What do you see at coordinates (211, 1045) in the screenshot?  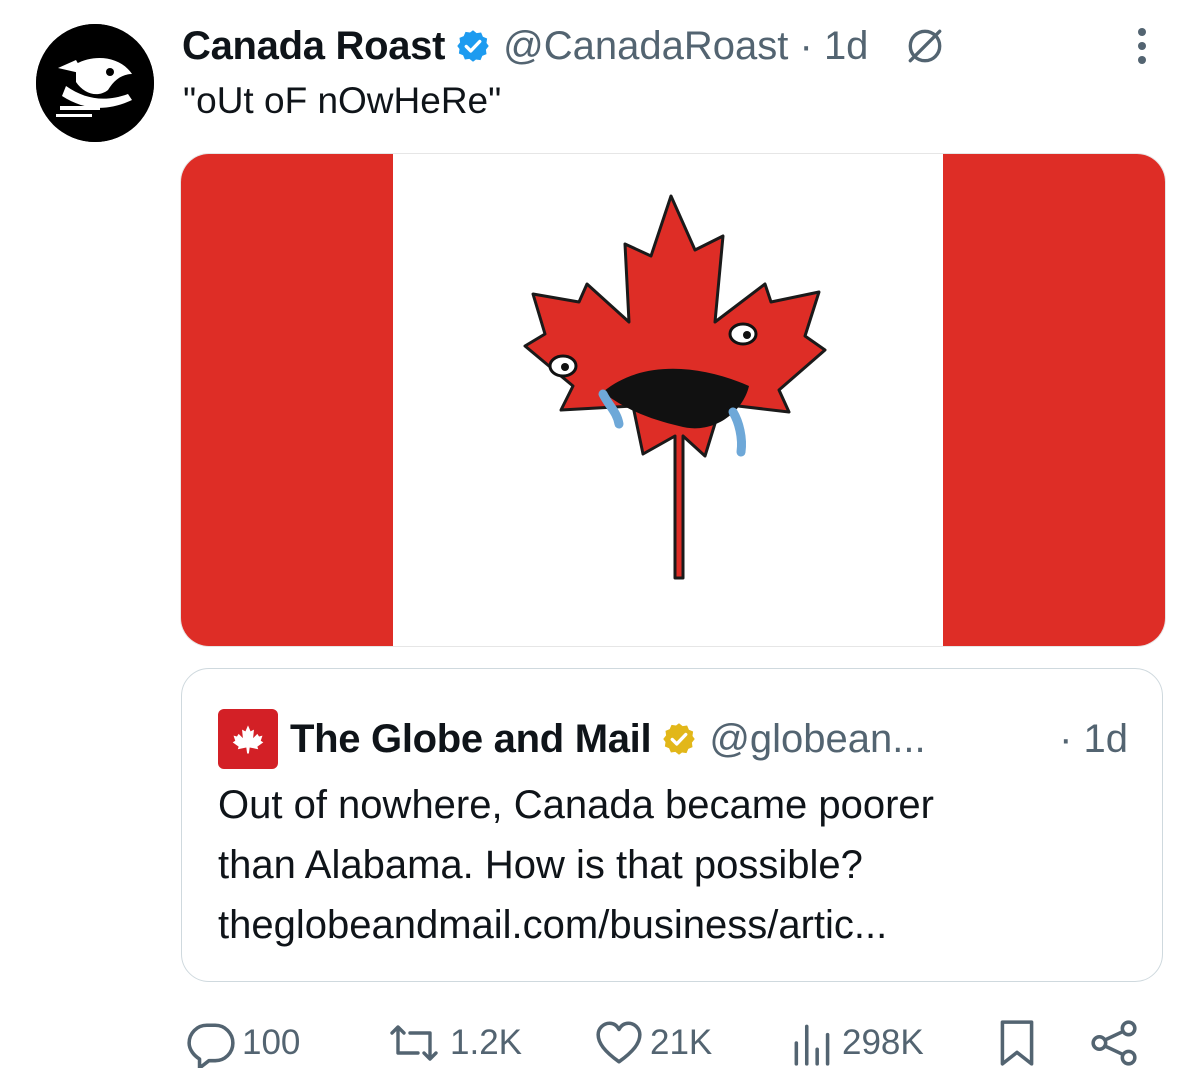 I see `reply-icon` at bounding box center [211, 1045].